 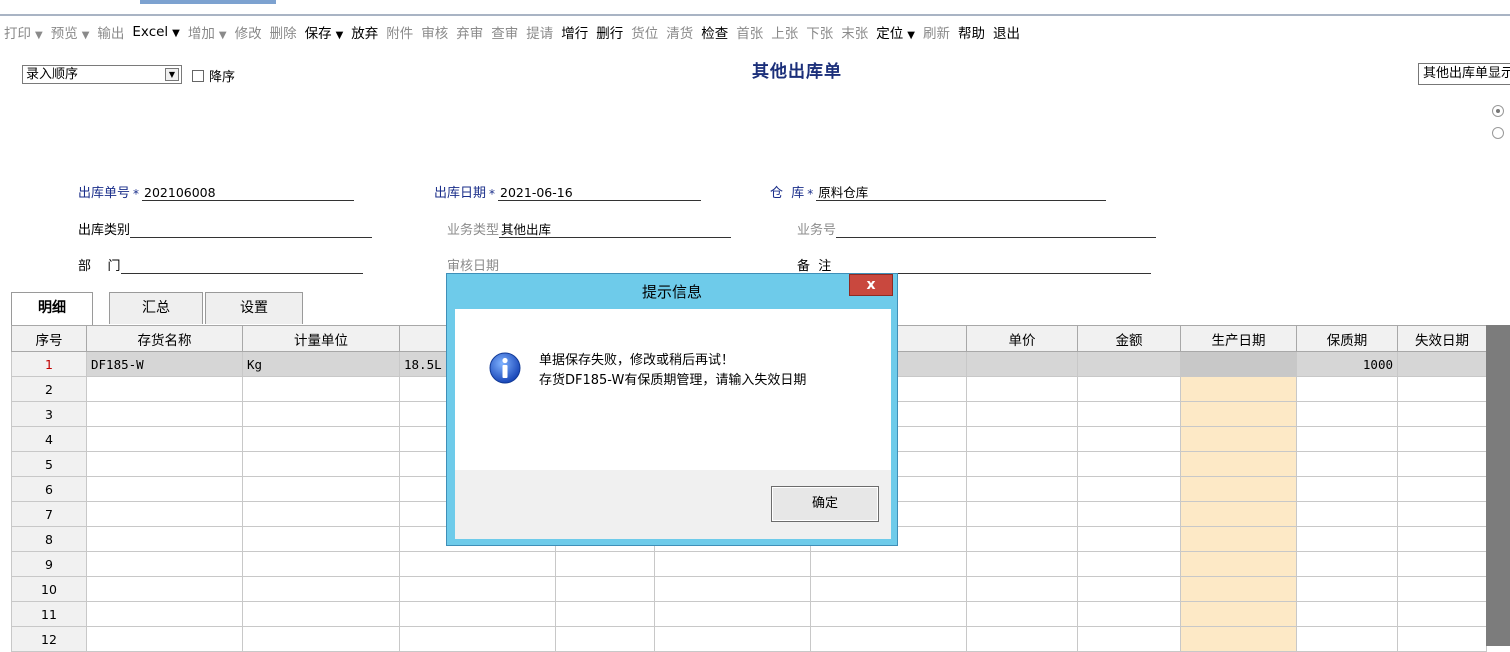 What do you see at coordinates (110, 32) in the screenshot?
I see `toolbar-item-2: 输出` at bounding box center [110, 32].